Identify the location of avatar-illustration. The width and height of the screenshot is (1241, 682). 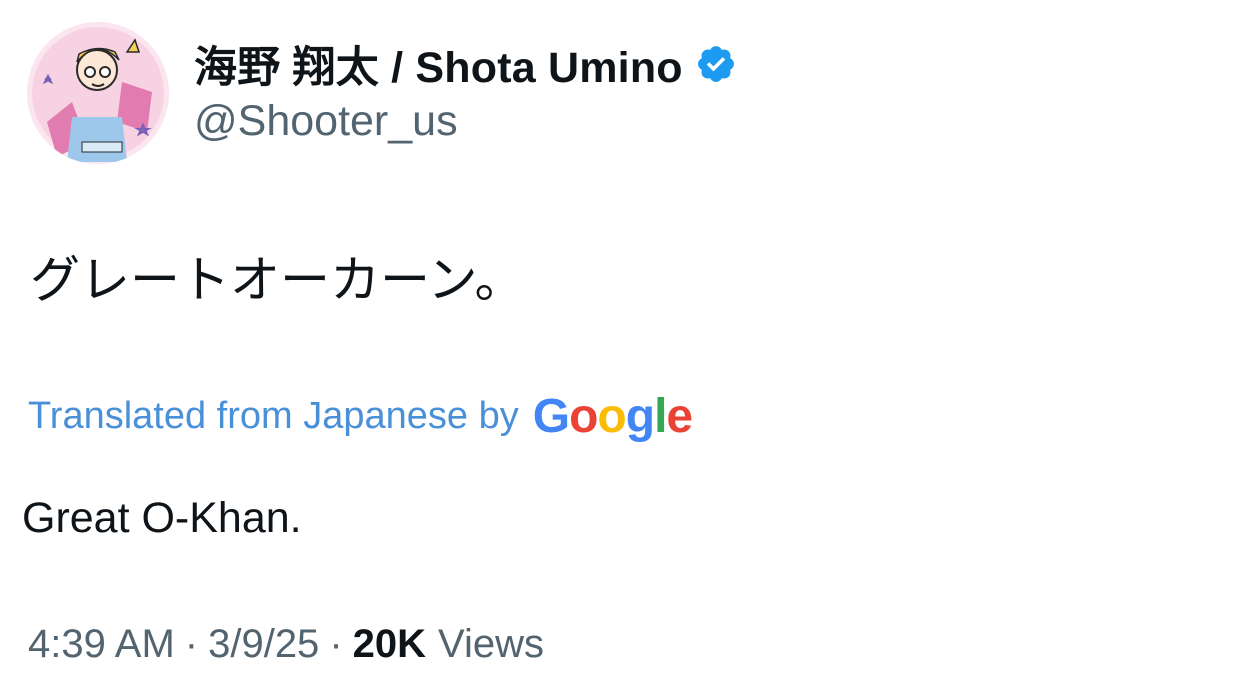
(98, 93).